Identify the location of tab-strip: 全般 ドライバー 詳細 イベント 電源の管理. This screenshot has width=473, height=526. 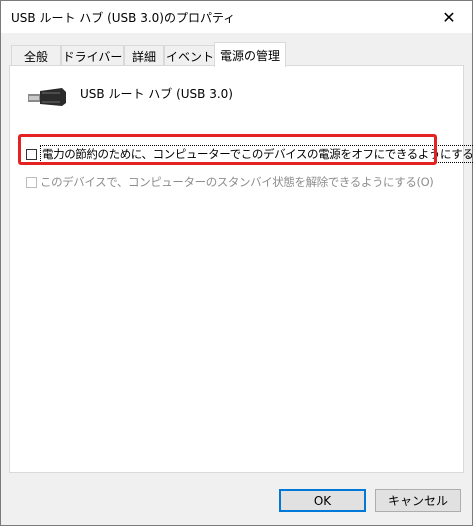
(237, 54).